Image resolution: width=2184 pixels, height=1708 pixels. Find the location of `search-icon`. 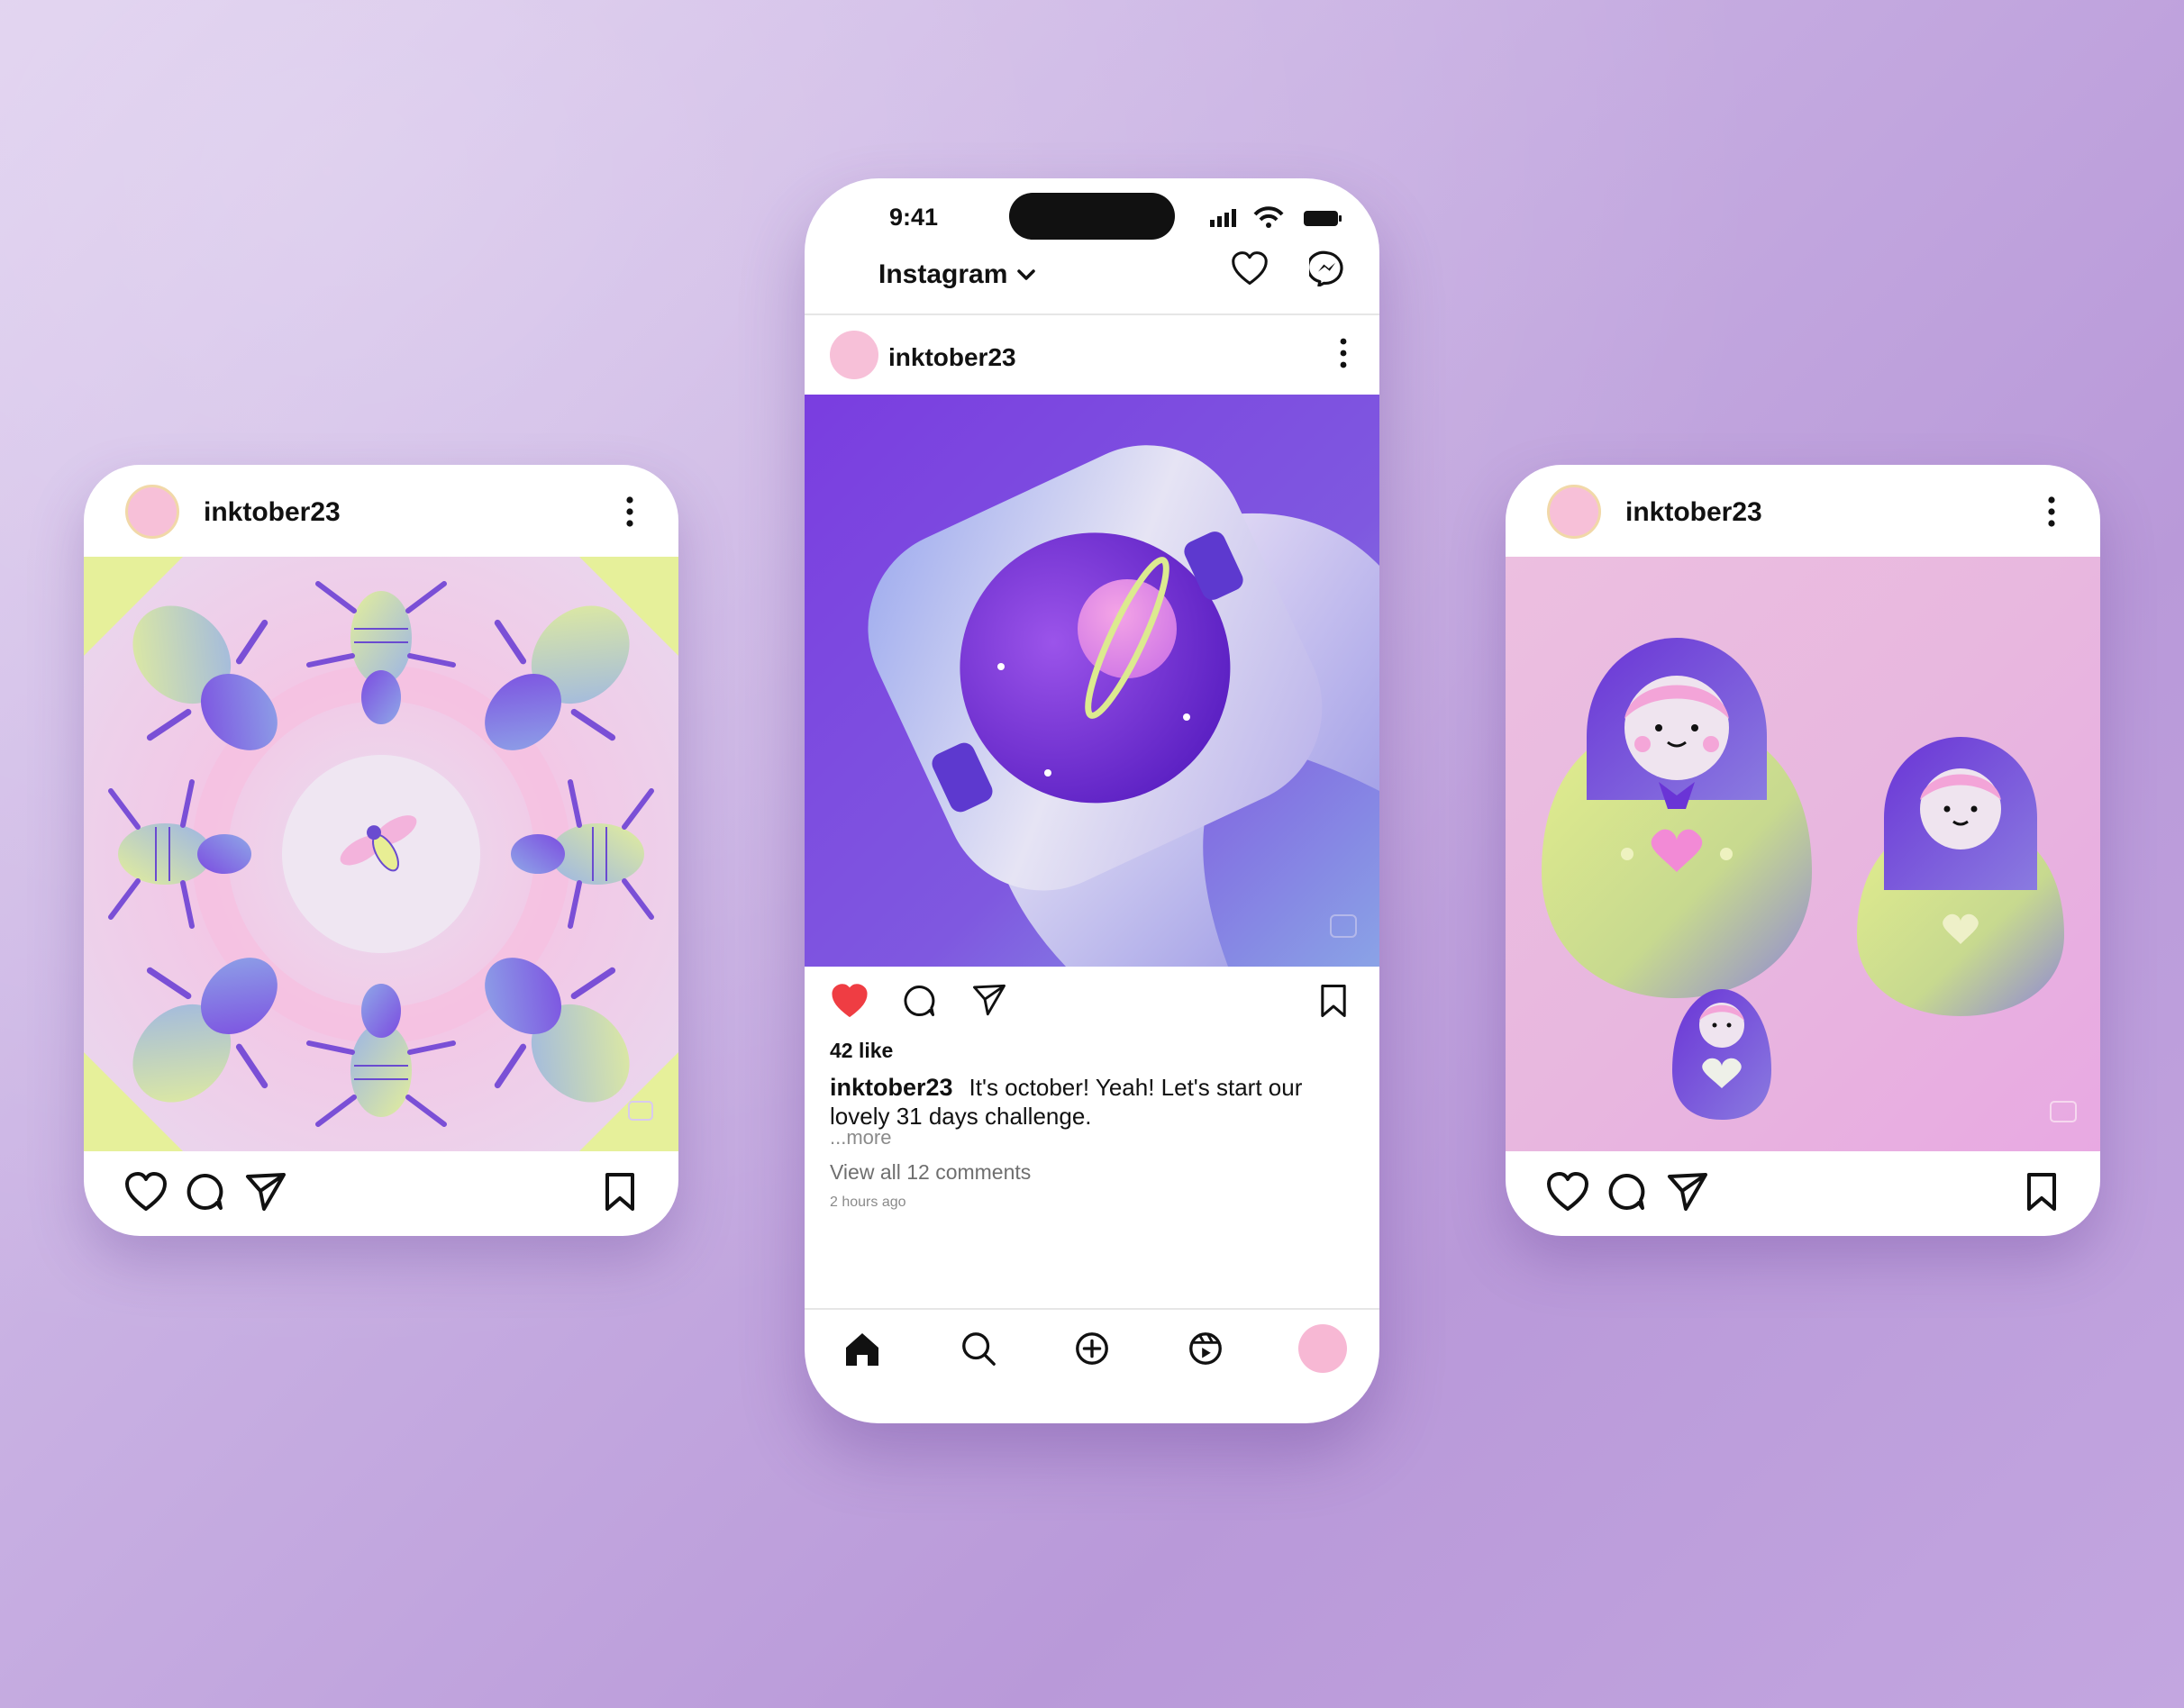

search-icon is located at coordinates (979, 1348).